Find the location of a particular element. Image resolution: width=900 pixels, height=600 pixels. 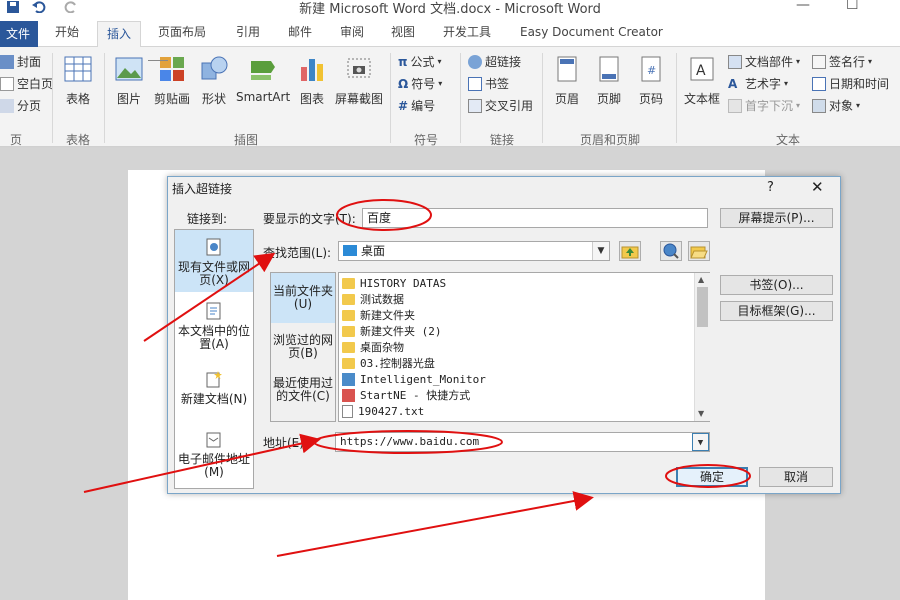

tab-page-layout: 页面布局 is located at coordinates (182, 35).